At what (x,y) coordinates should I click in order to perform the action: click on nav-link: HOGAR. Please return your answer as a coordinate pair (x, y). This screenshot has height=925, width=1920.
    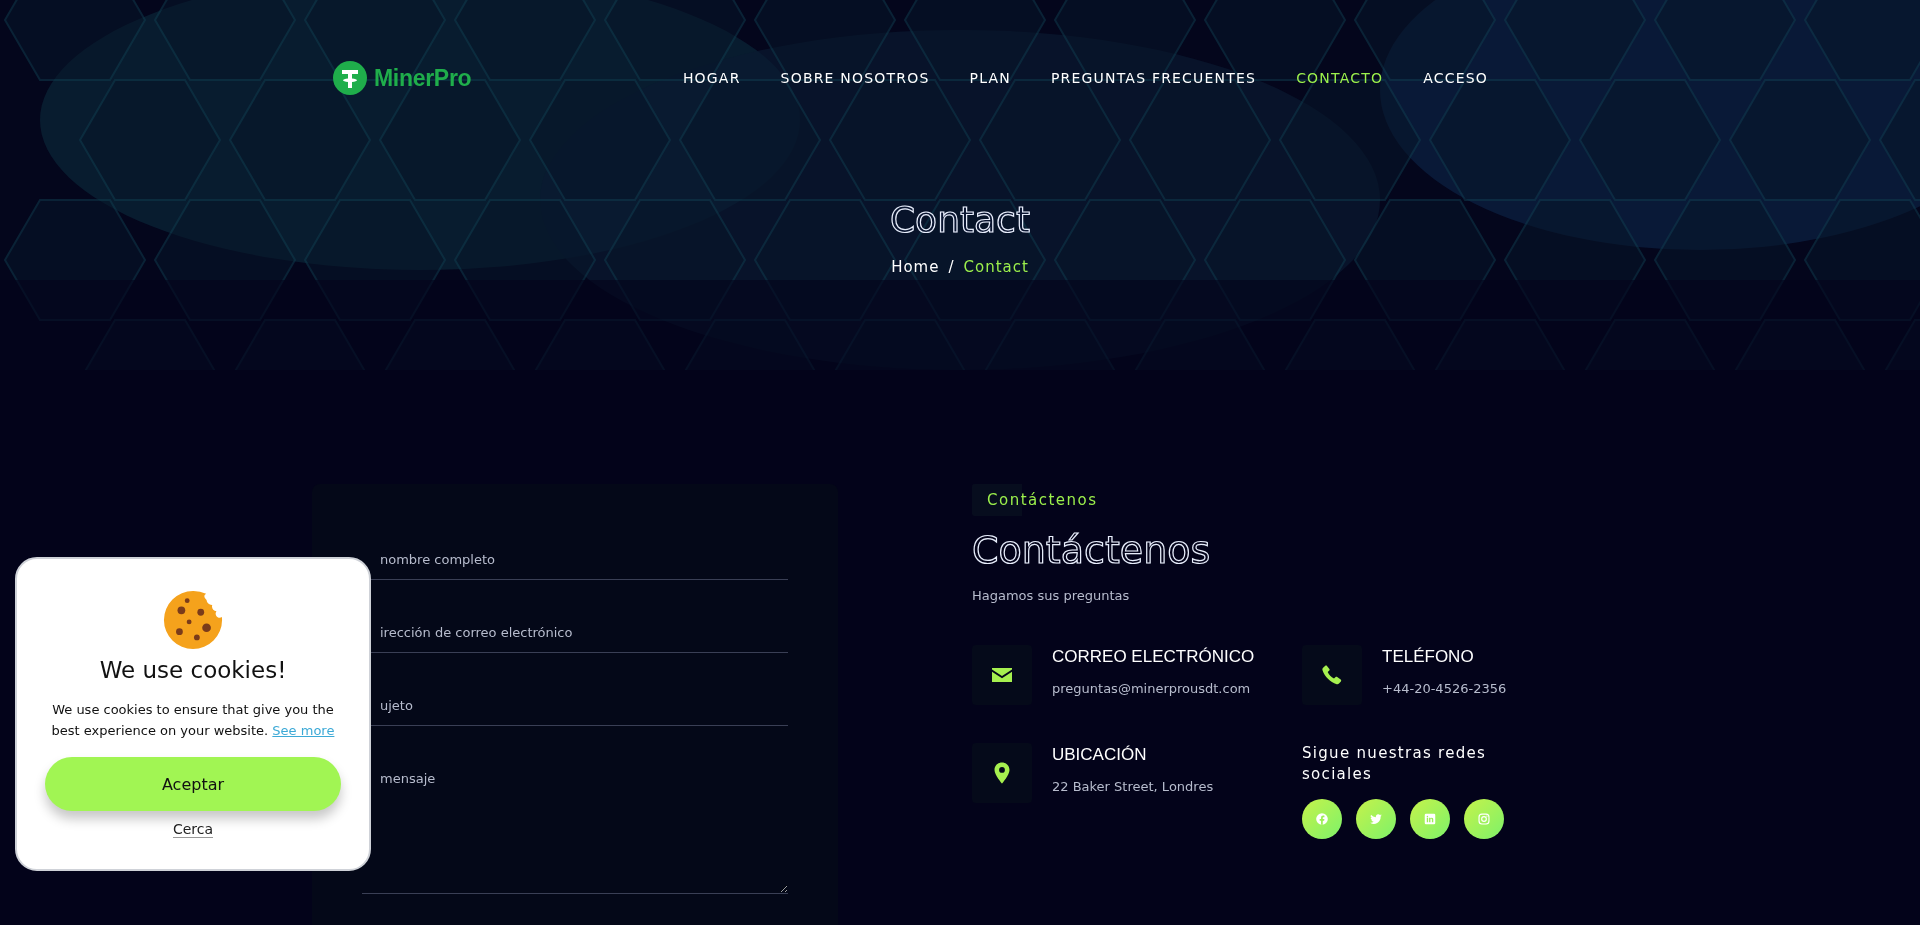
    Looking at the image, I should click on (711, 78).